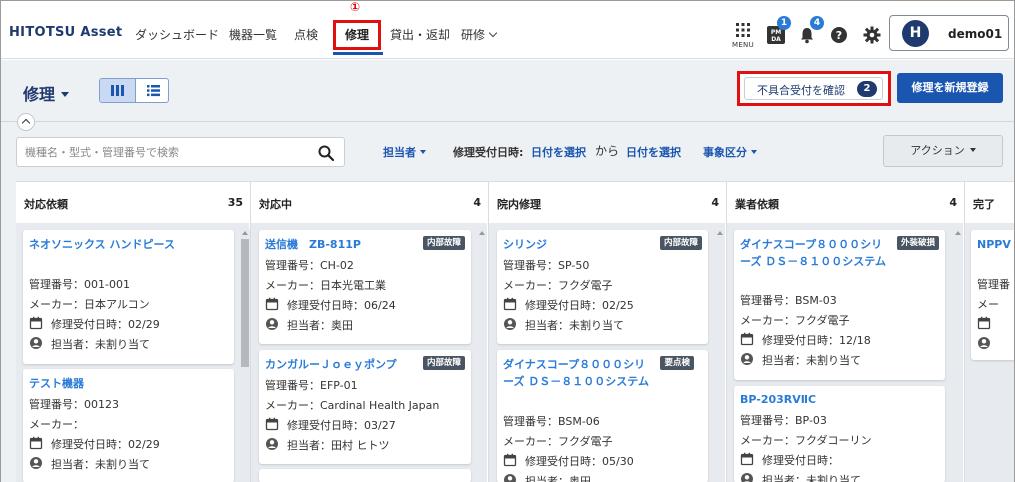 Image resolution: width=1015 pixels, height=482 pixels. I want to click on column-title: 対応依頼, so click(46, 204).